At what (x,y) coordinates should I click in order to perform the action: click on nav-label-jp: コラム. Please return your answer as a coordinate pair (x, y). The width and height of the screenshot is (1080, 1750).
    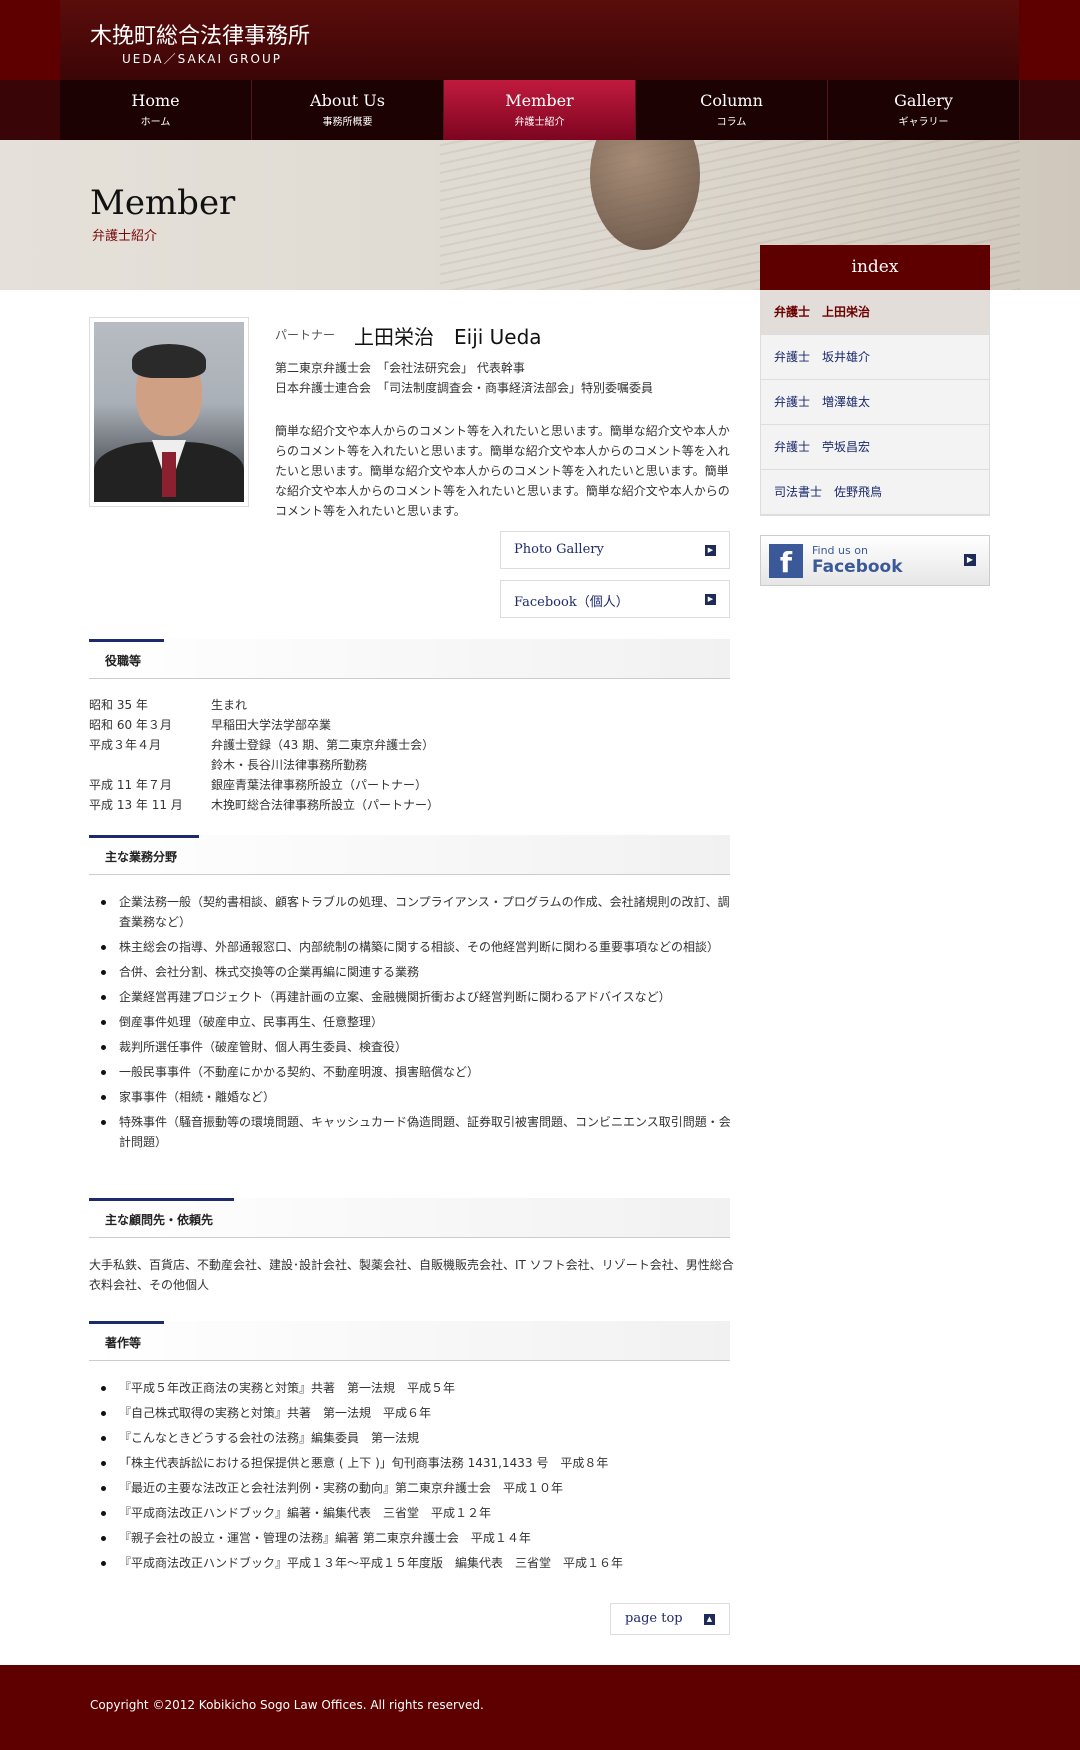
    Looking at the image, I should click on (731, 122).